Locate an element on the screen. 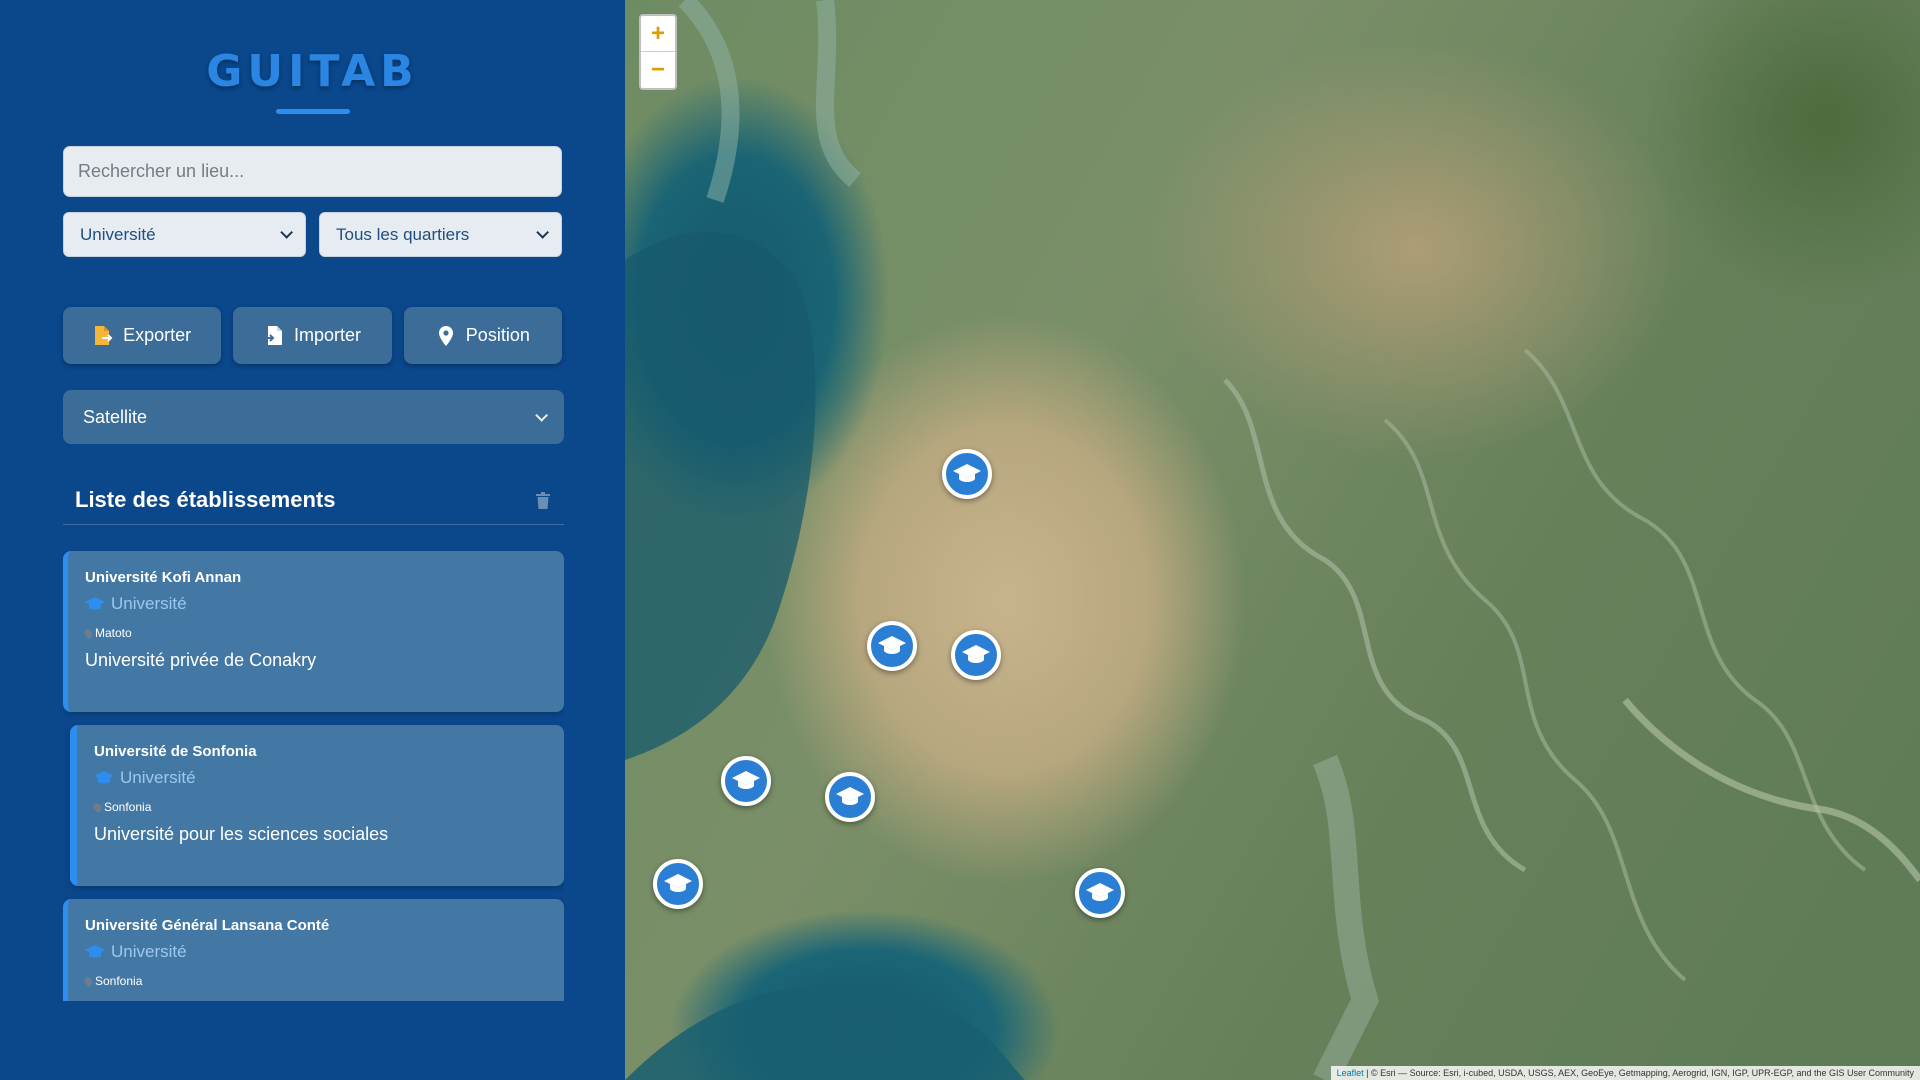 This screenshot has width=1920, height=1080. position-label: Position is located at coordinates (497, 335).